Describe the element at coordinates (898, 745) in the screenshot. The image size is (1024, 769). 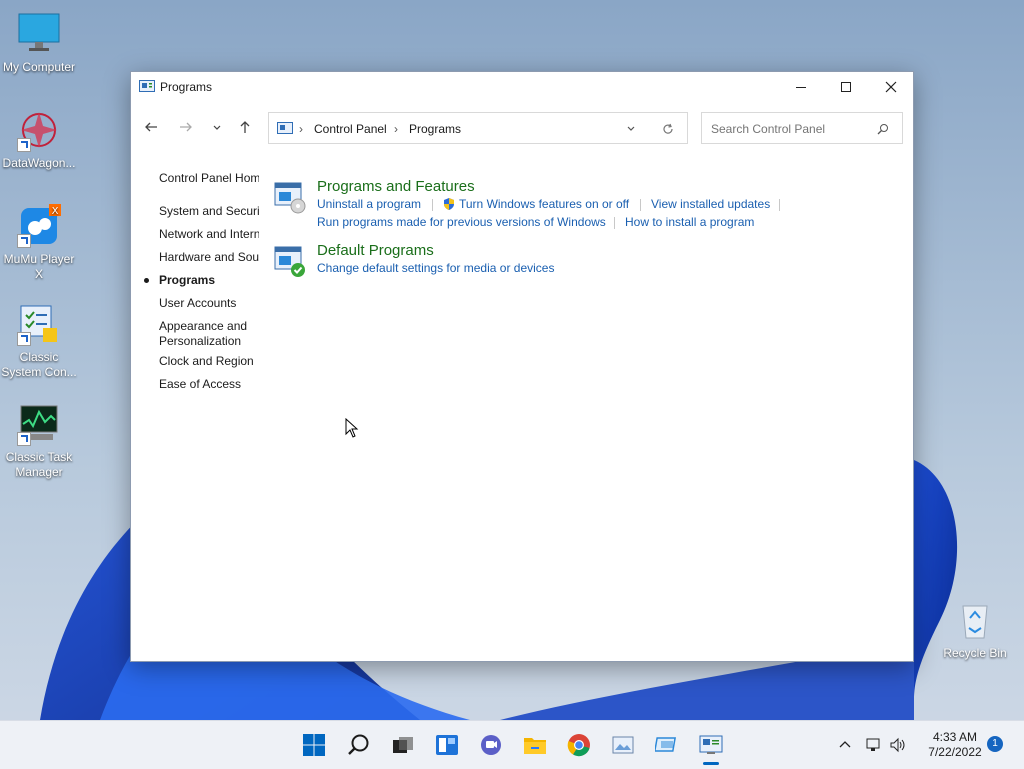
I see `volume-icon` at that location.